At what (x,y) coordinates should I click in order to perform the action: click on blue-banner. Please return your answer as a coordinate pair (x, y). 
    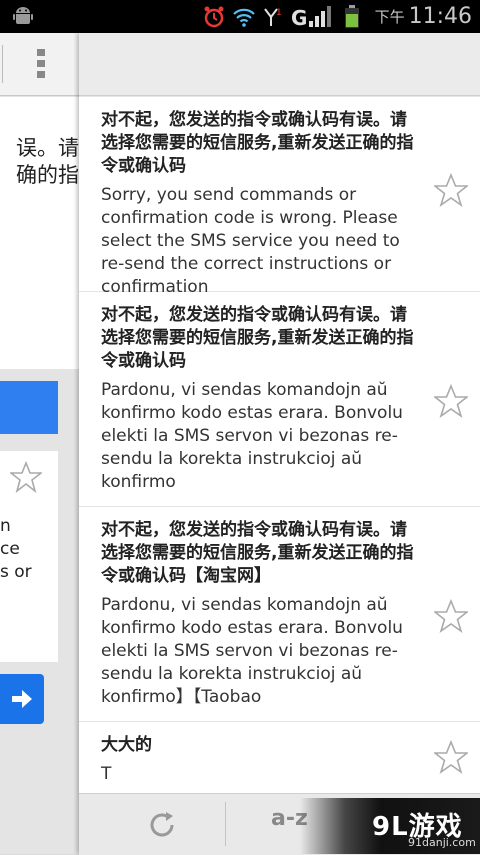
    Looking at the image, I should click on (29, 407).